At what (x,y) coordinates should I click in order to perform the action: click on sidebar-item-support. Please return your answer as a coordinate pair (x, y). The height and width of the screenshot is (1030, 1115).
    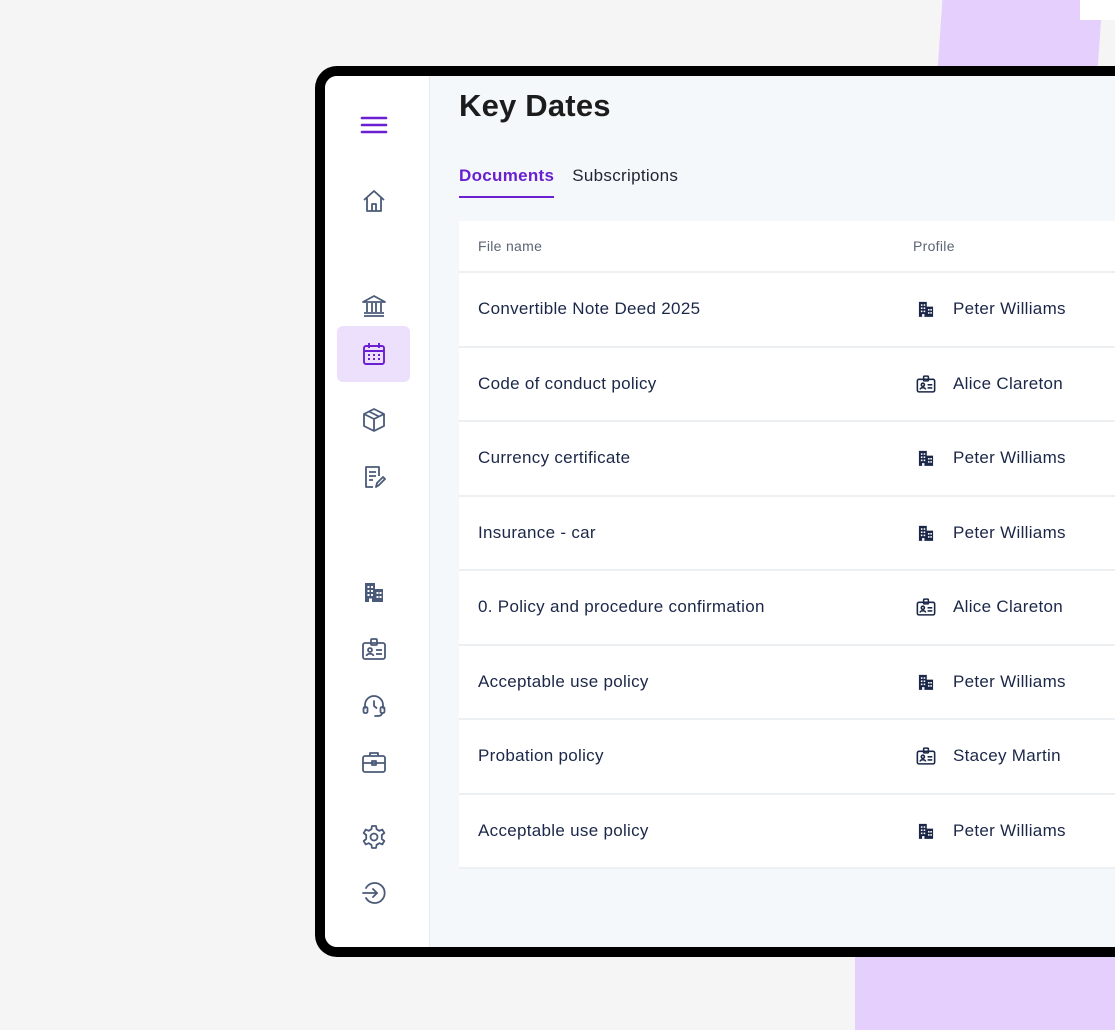
    Looking at the image, I should click on (373, 705).